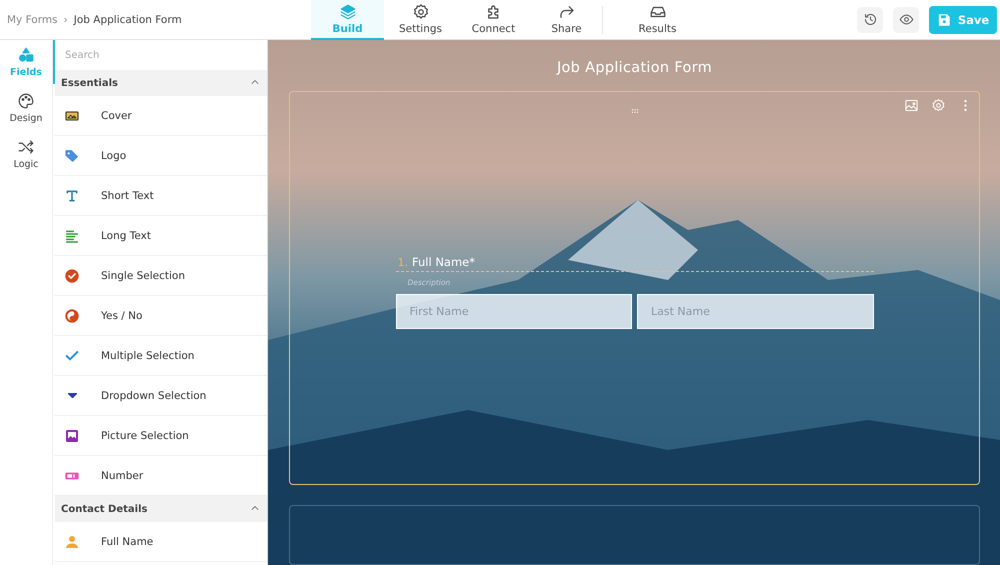  I want to click on section-header: Contact Details, so click(161, 509).